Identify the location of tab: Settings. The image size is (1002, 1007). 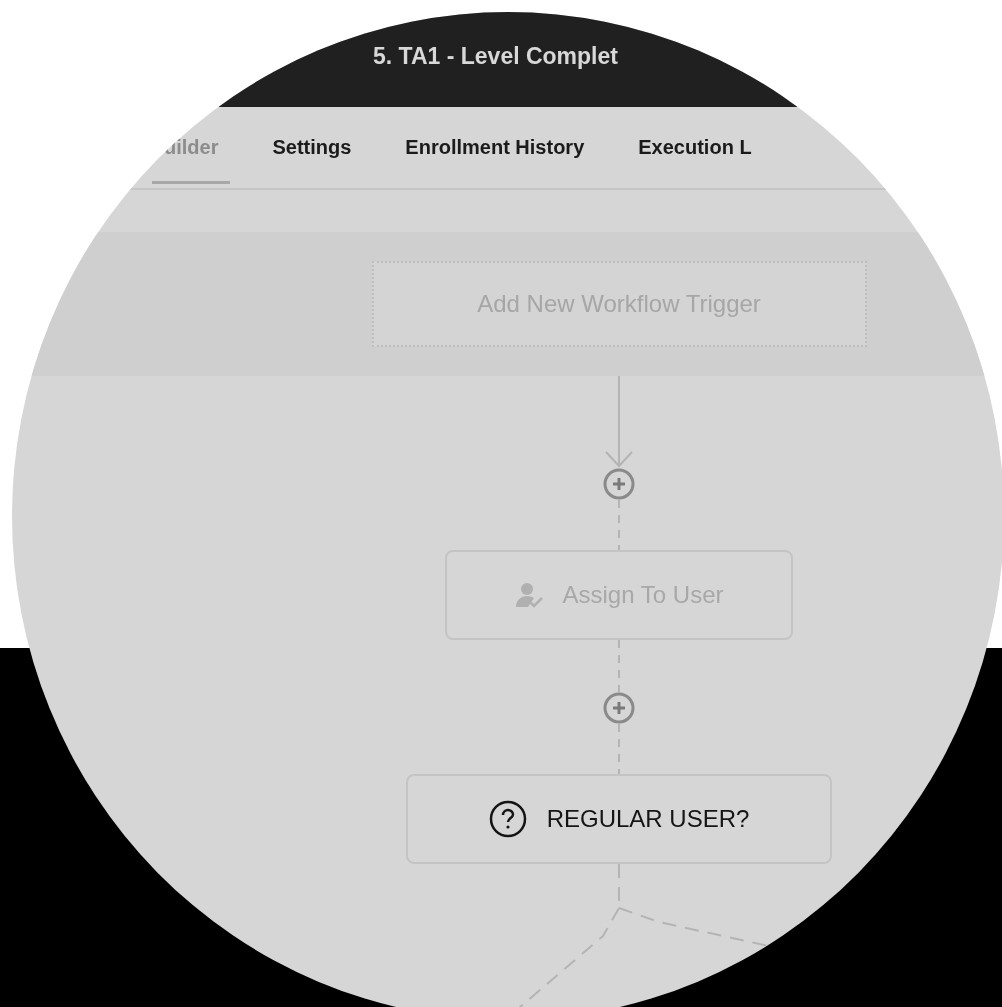
(312, 160).